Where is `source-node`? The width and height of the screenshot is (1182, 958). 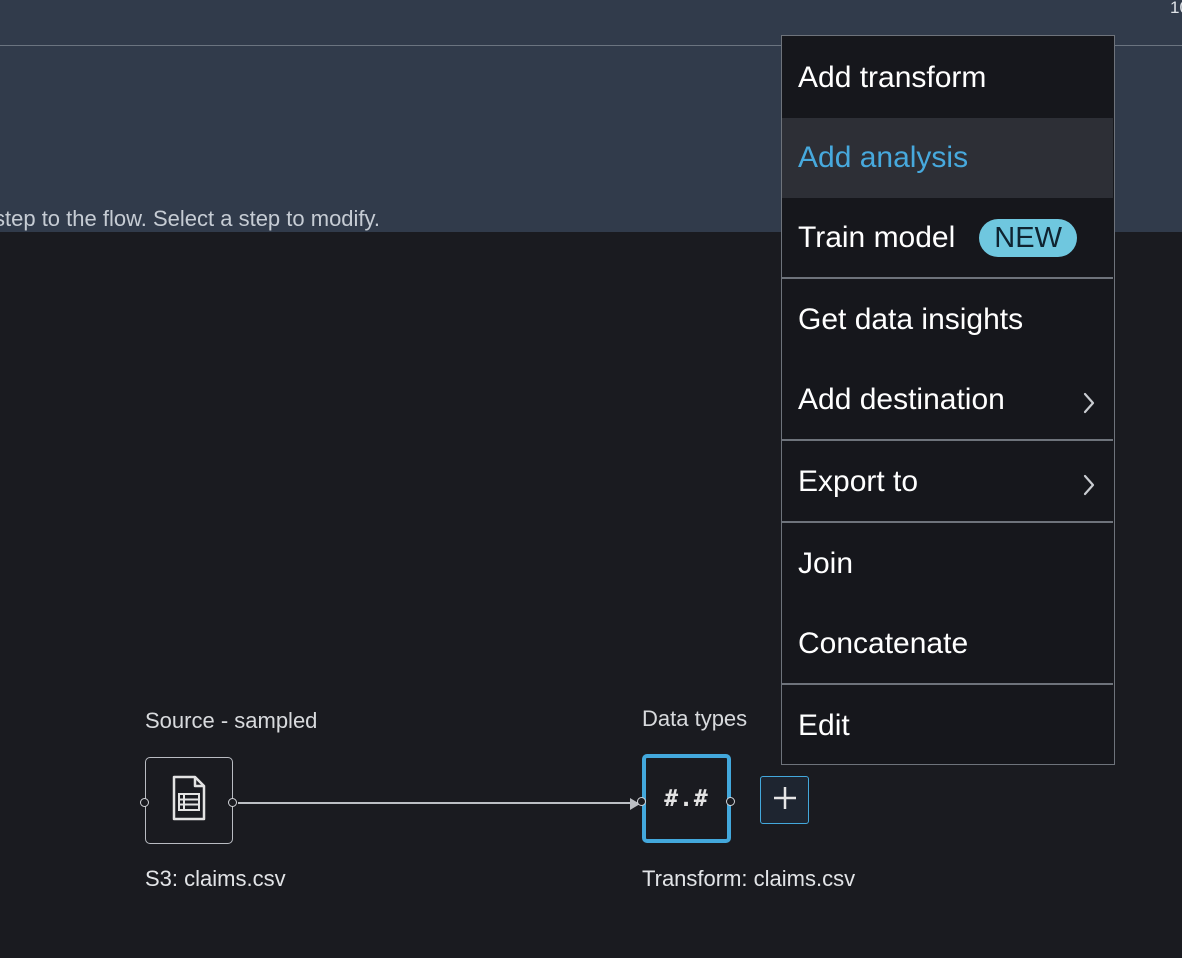
source-node is located at coordinates (189, 800).